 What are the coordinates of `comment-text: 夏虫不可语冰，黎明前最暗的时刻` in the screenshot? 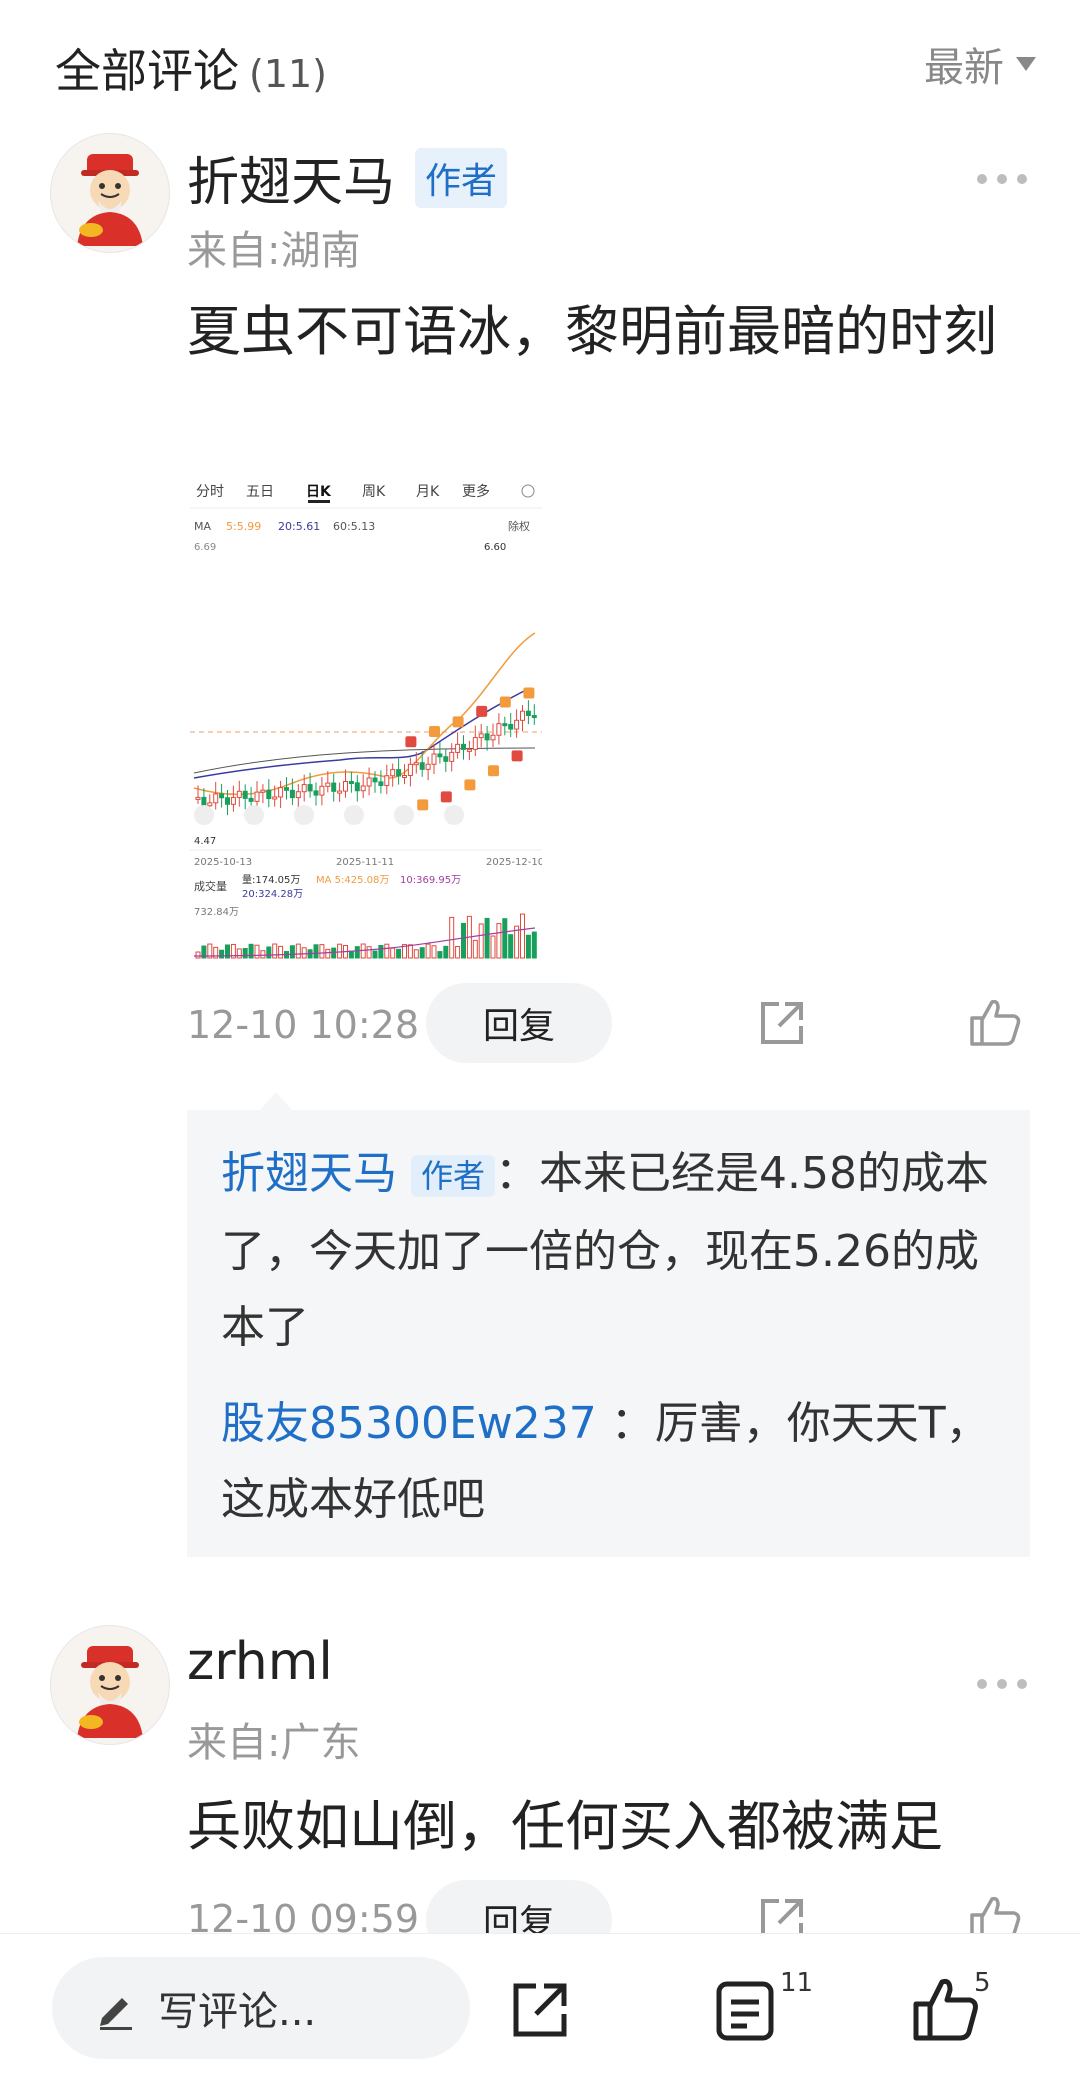 It's located at (592, 331).